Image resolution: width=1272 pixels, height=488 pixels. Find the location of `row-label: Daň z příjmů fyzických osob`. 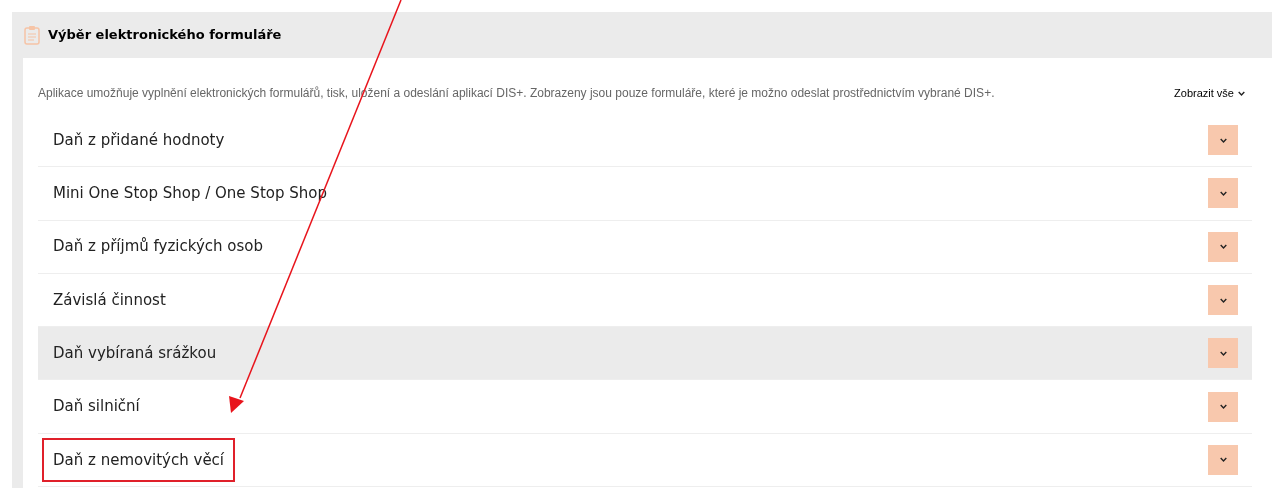

row-label: Daň z příjmů fyzických osob is located at coordinates (158, 247).